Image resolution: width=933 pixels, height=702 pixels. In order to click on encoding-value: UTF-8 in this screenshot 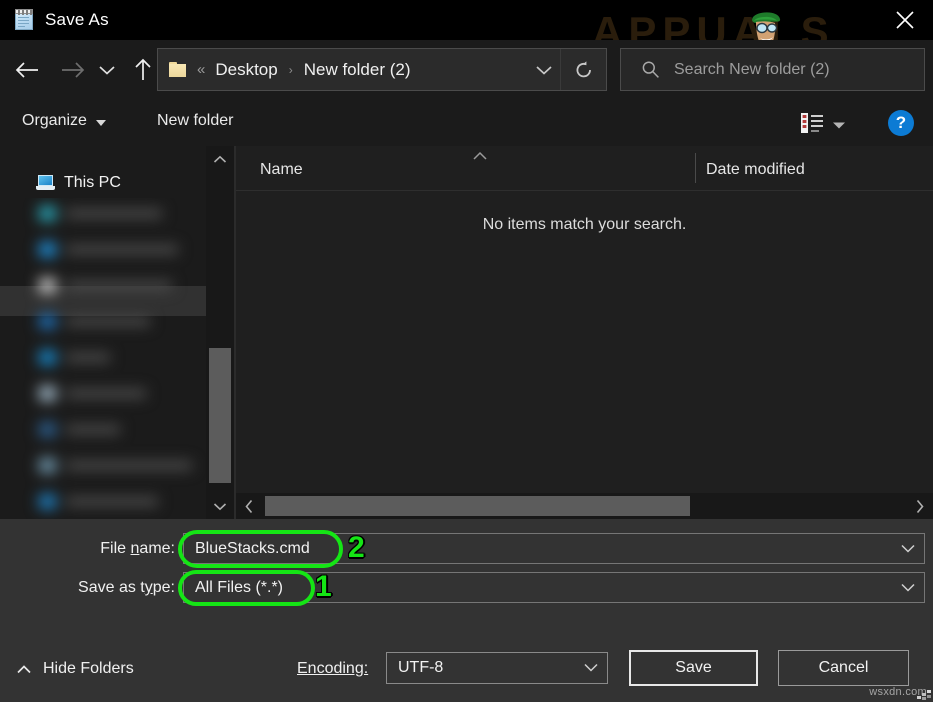, I will do `click(421, 667)`.